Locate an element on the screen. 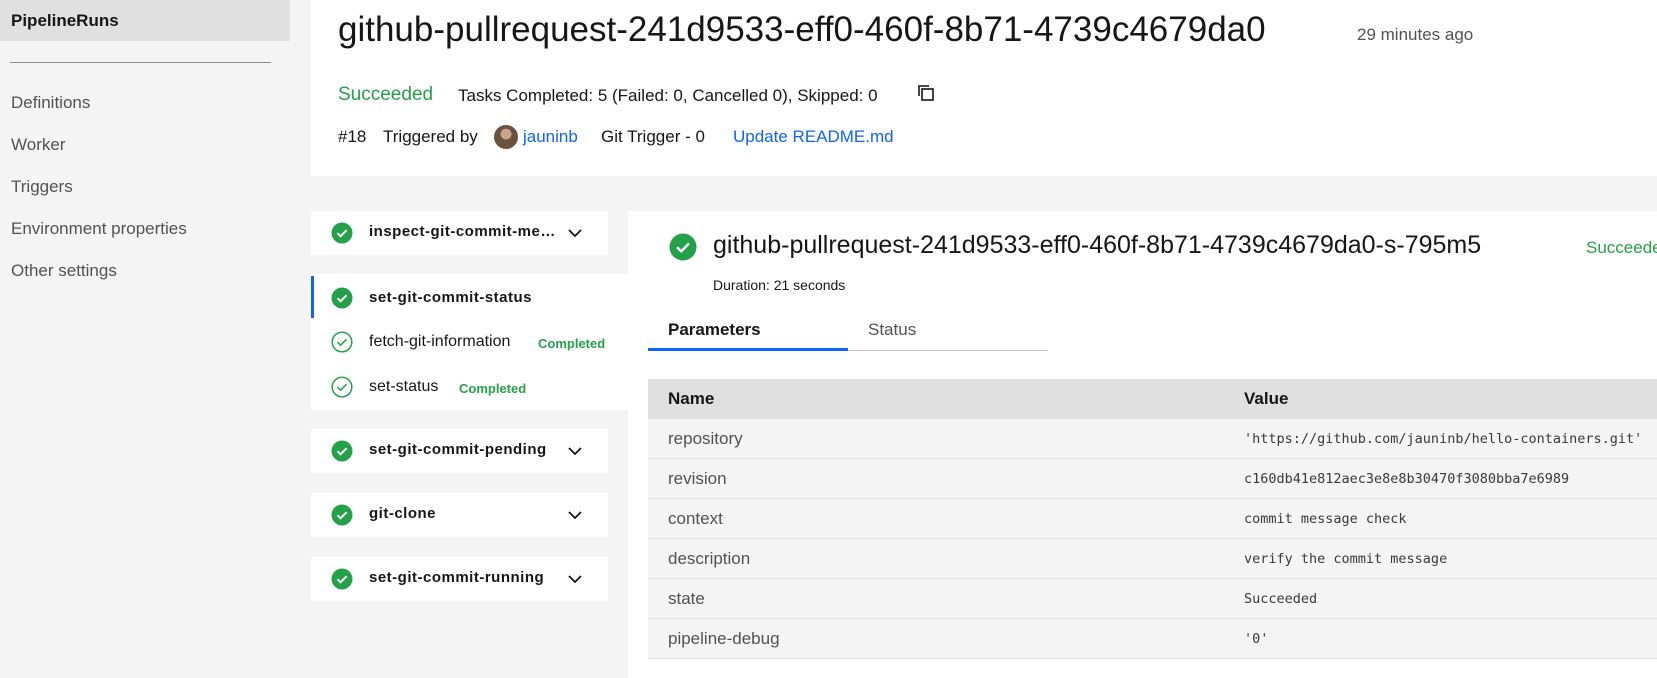 This screenshot has height=678, width=1657. commit-link: Update README.md is located at coordinates (813, 137).